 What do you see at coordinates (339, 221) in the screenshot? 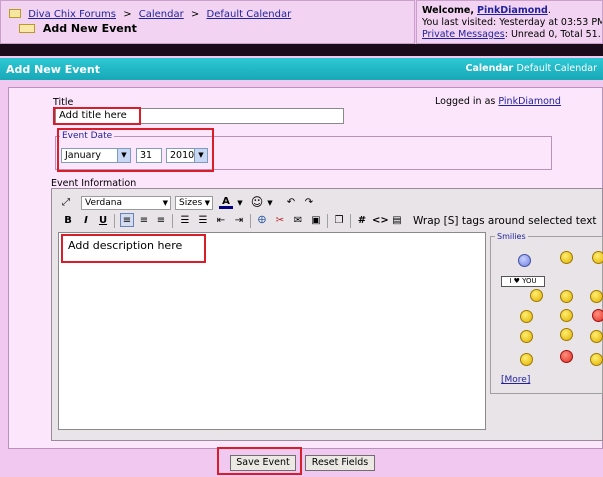
I see `quote-icon: ❐` at bounding box center [339, 221].